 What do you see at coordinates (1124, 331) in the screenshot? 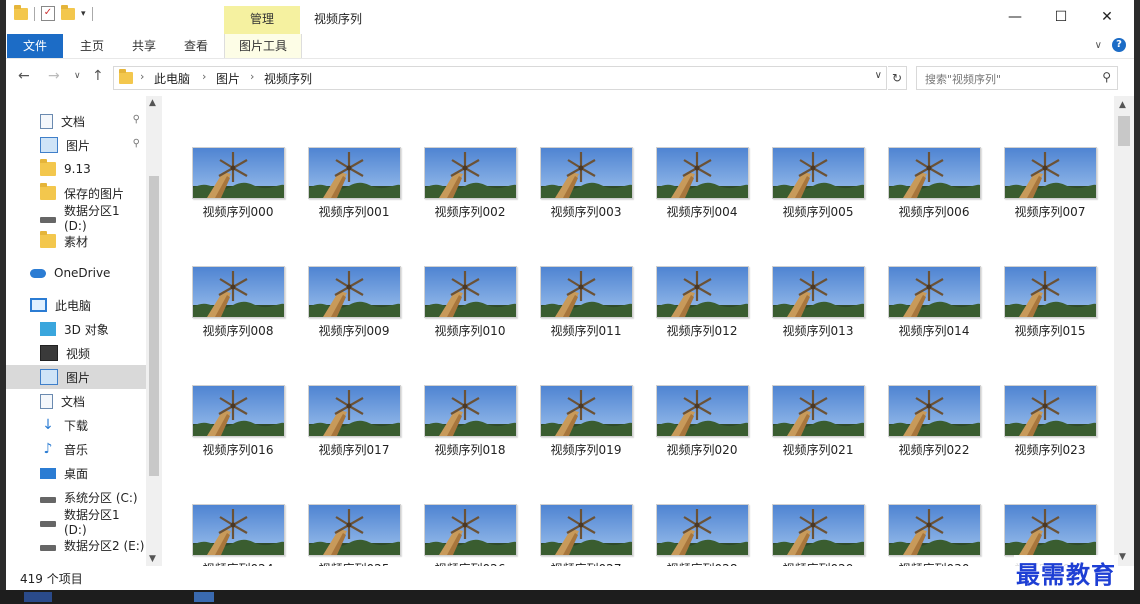
I see `file-grid-scrollbar: ▲ ▼` at bounding box center [1124, 331].